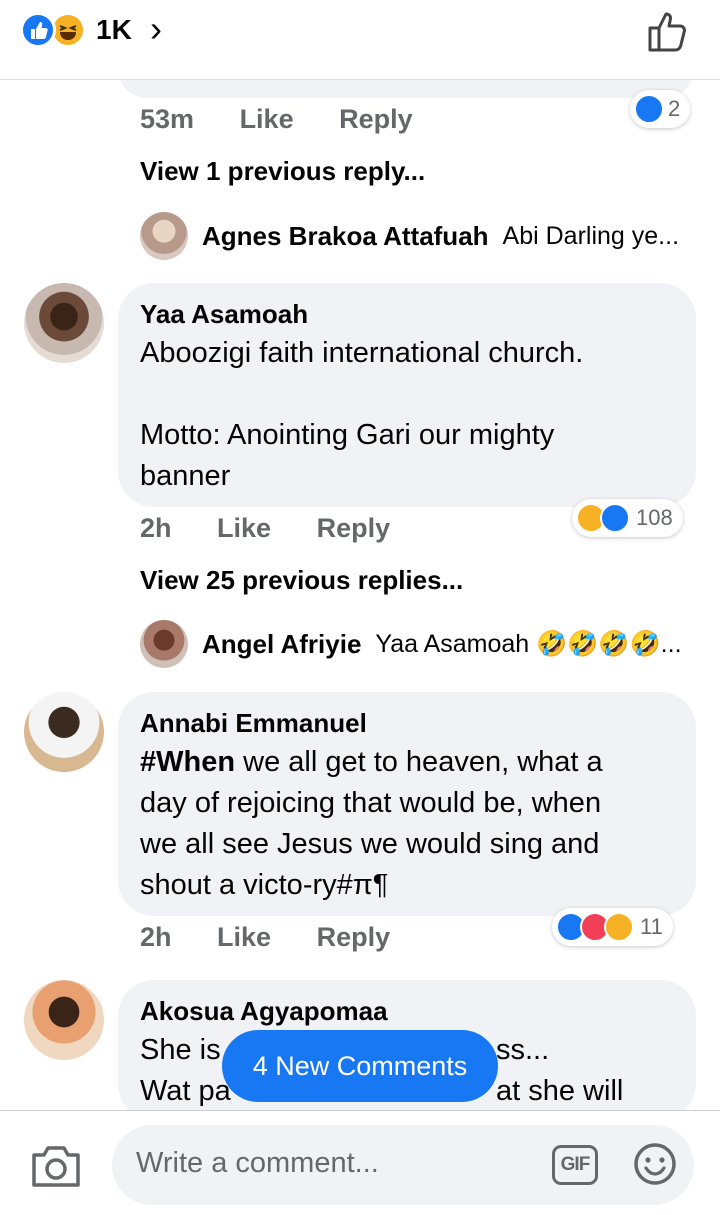 The width and height of the screenshot is (720, 1215). I want to click on comment-reactions: 108, so click(627, 518).